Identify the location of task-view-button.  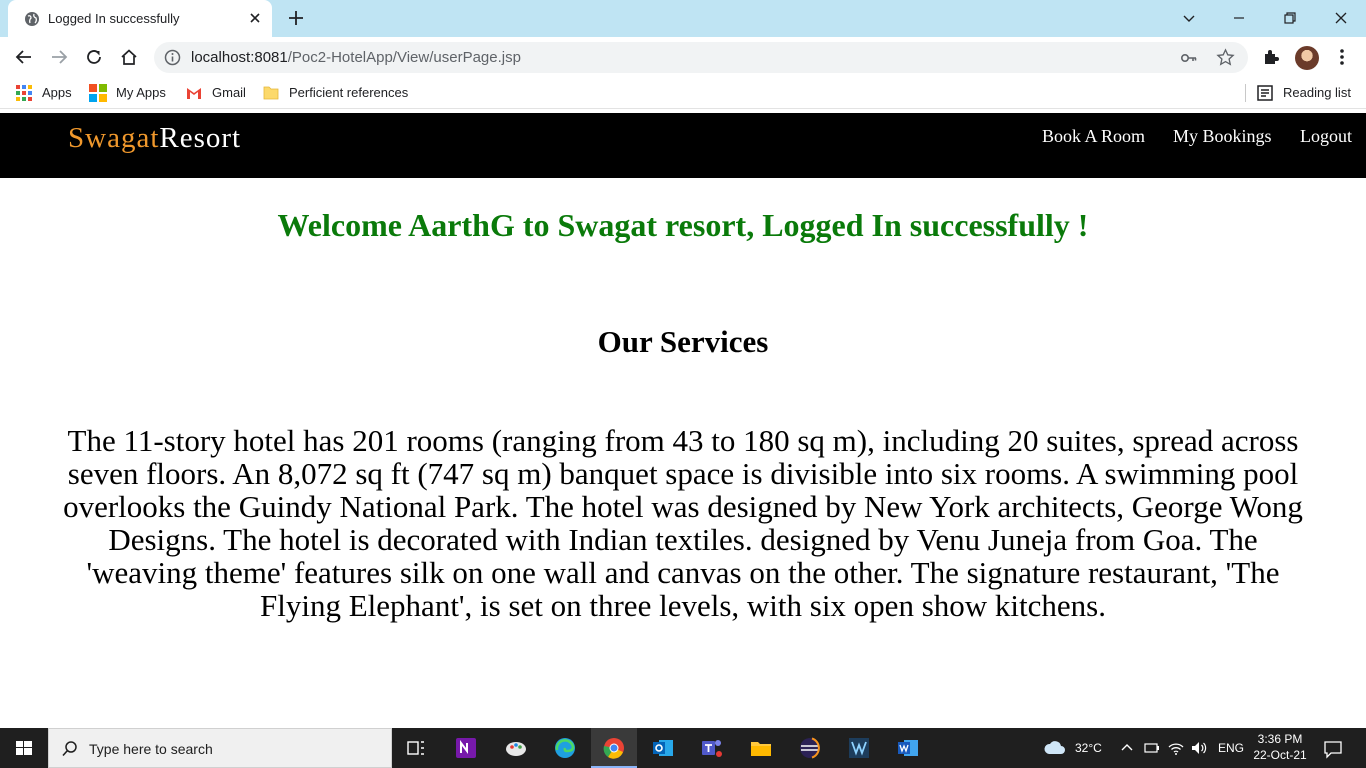
(416, 748).